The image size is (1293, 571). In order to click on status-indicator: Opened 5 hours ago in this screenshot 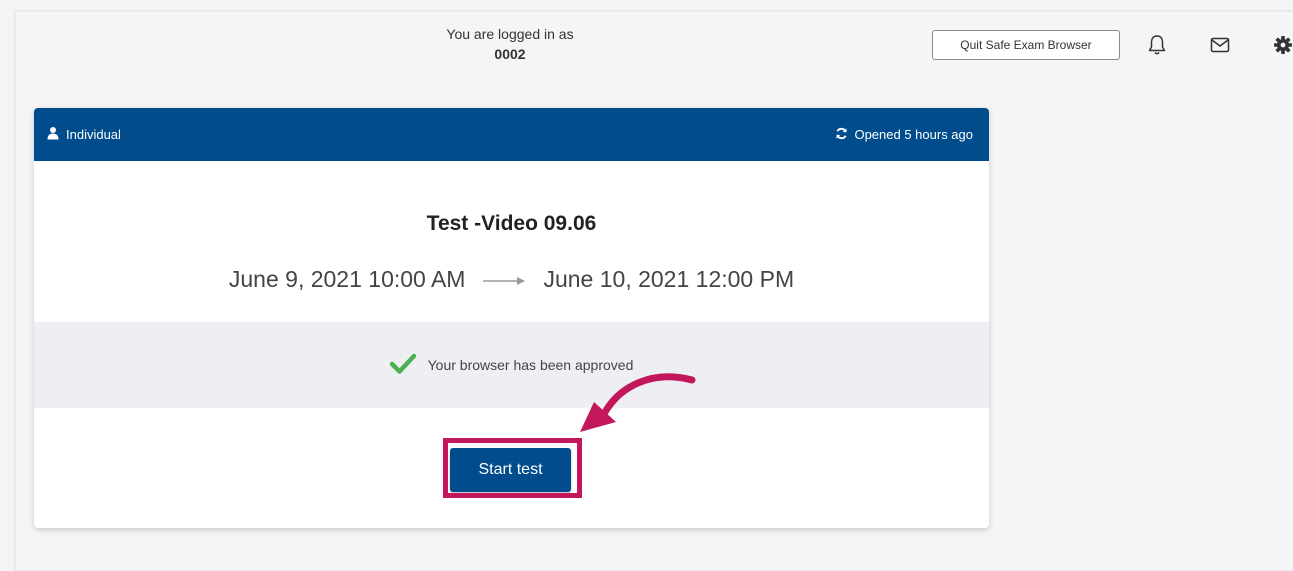, I will do `click(904, 135)`.